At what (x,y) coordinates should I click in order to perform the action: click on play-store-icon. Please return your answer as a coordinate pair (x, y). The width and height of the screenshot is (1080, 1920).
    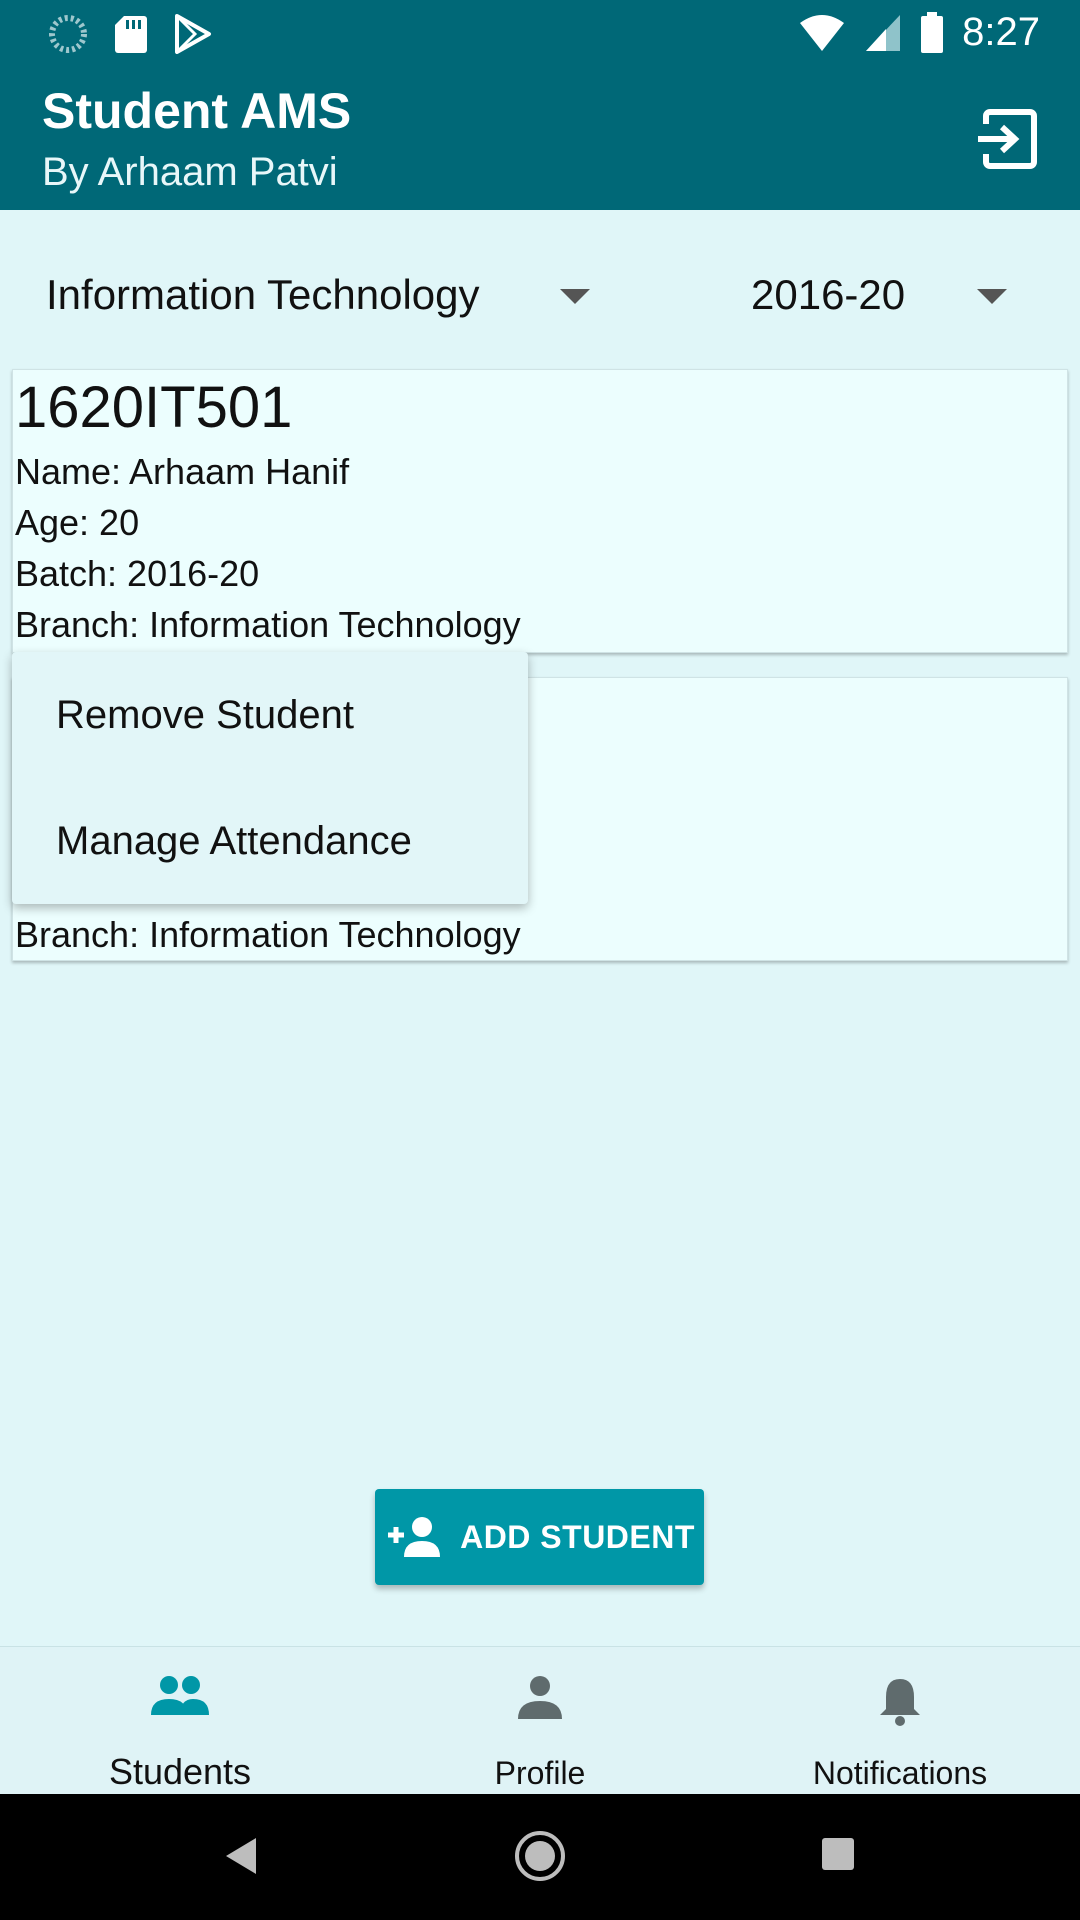
    Looking at the image, I should click on (193, 34).